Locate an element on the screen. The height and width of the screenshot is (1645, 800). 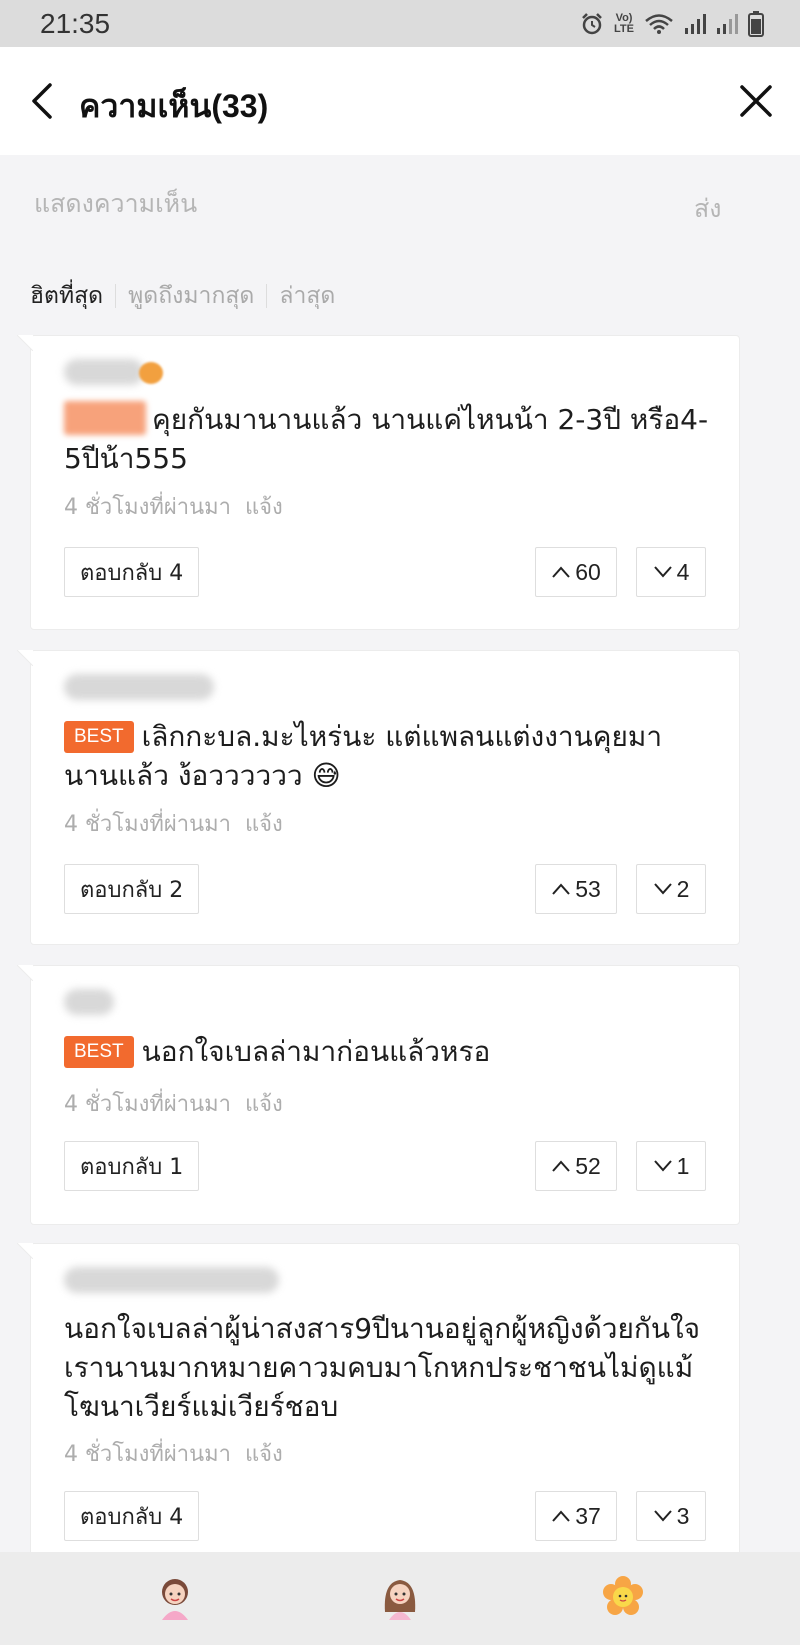
girl-long-hair-sticker-icon is located at coordinates (400, 1597).